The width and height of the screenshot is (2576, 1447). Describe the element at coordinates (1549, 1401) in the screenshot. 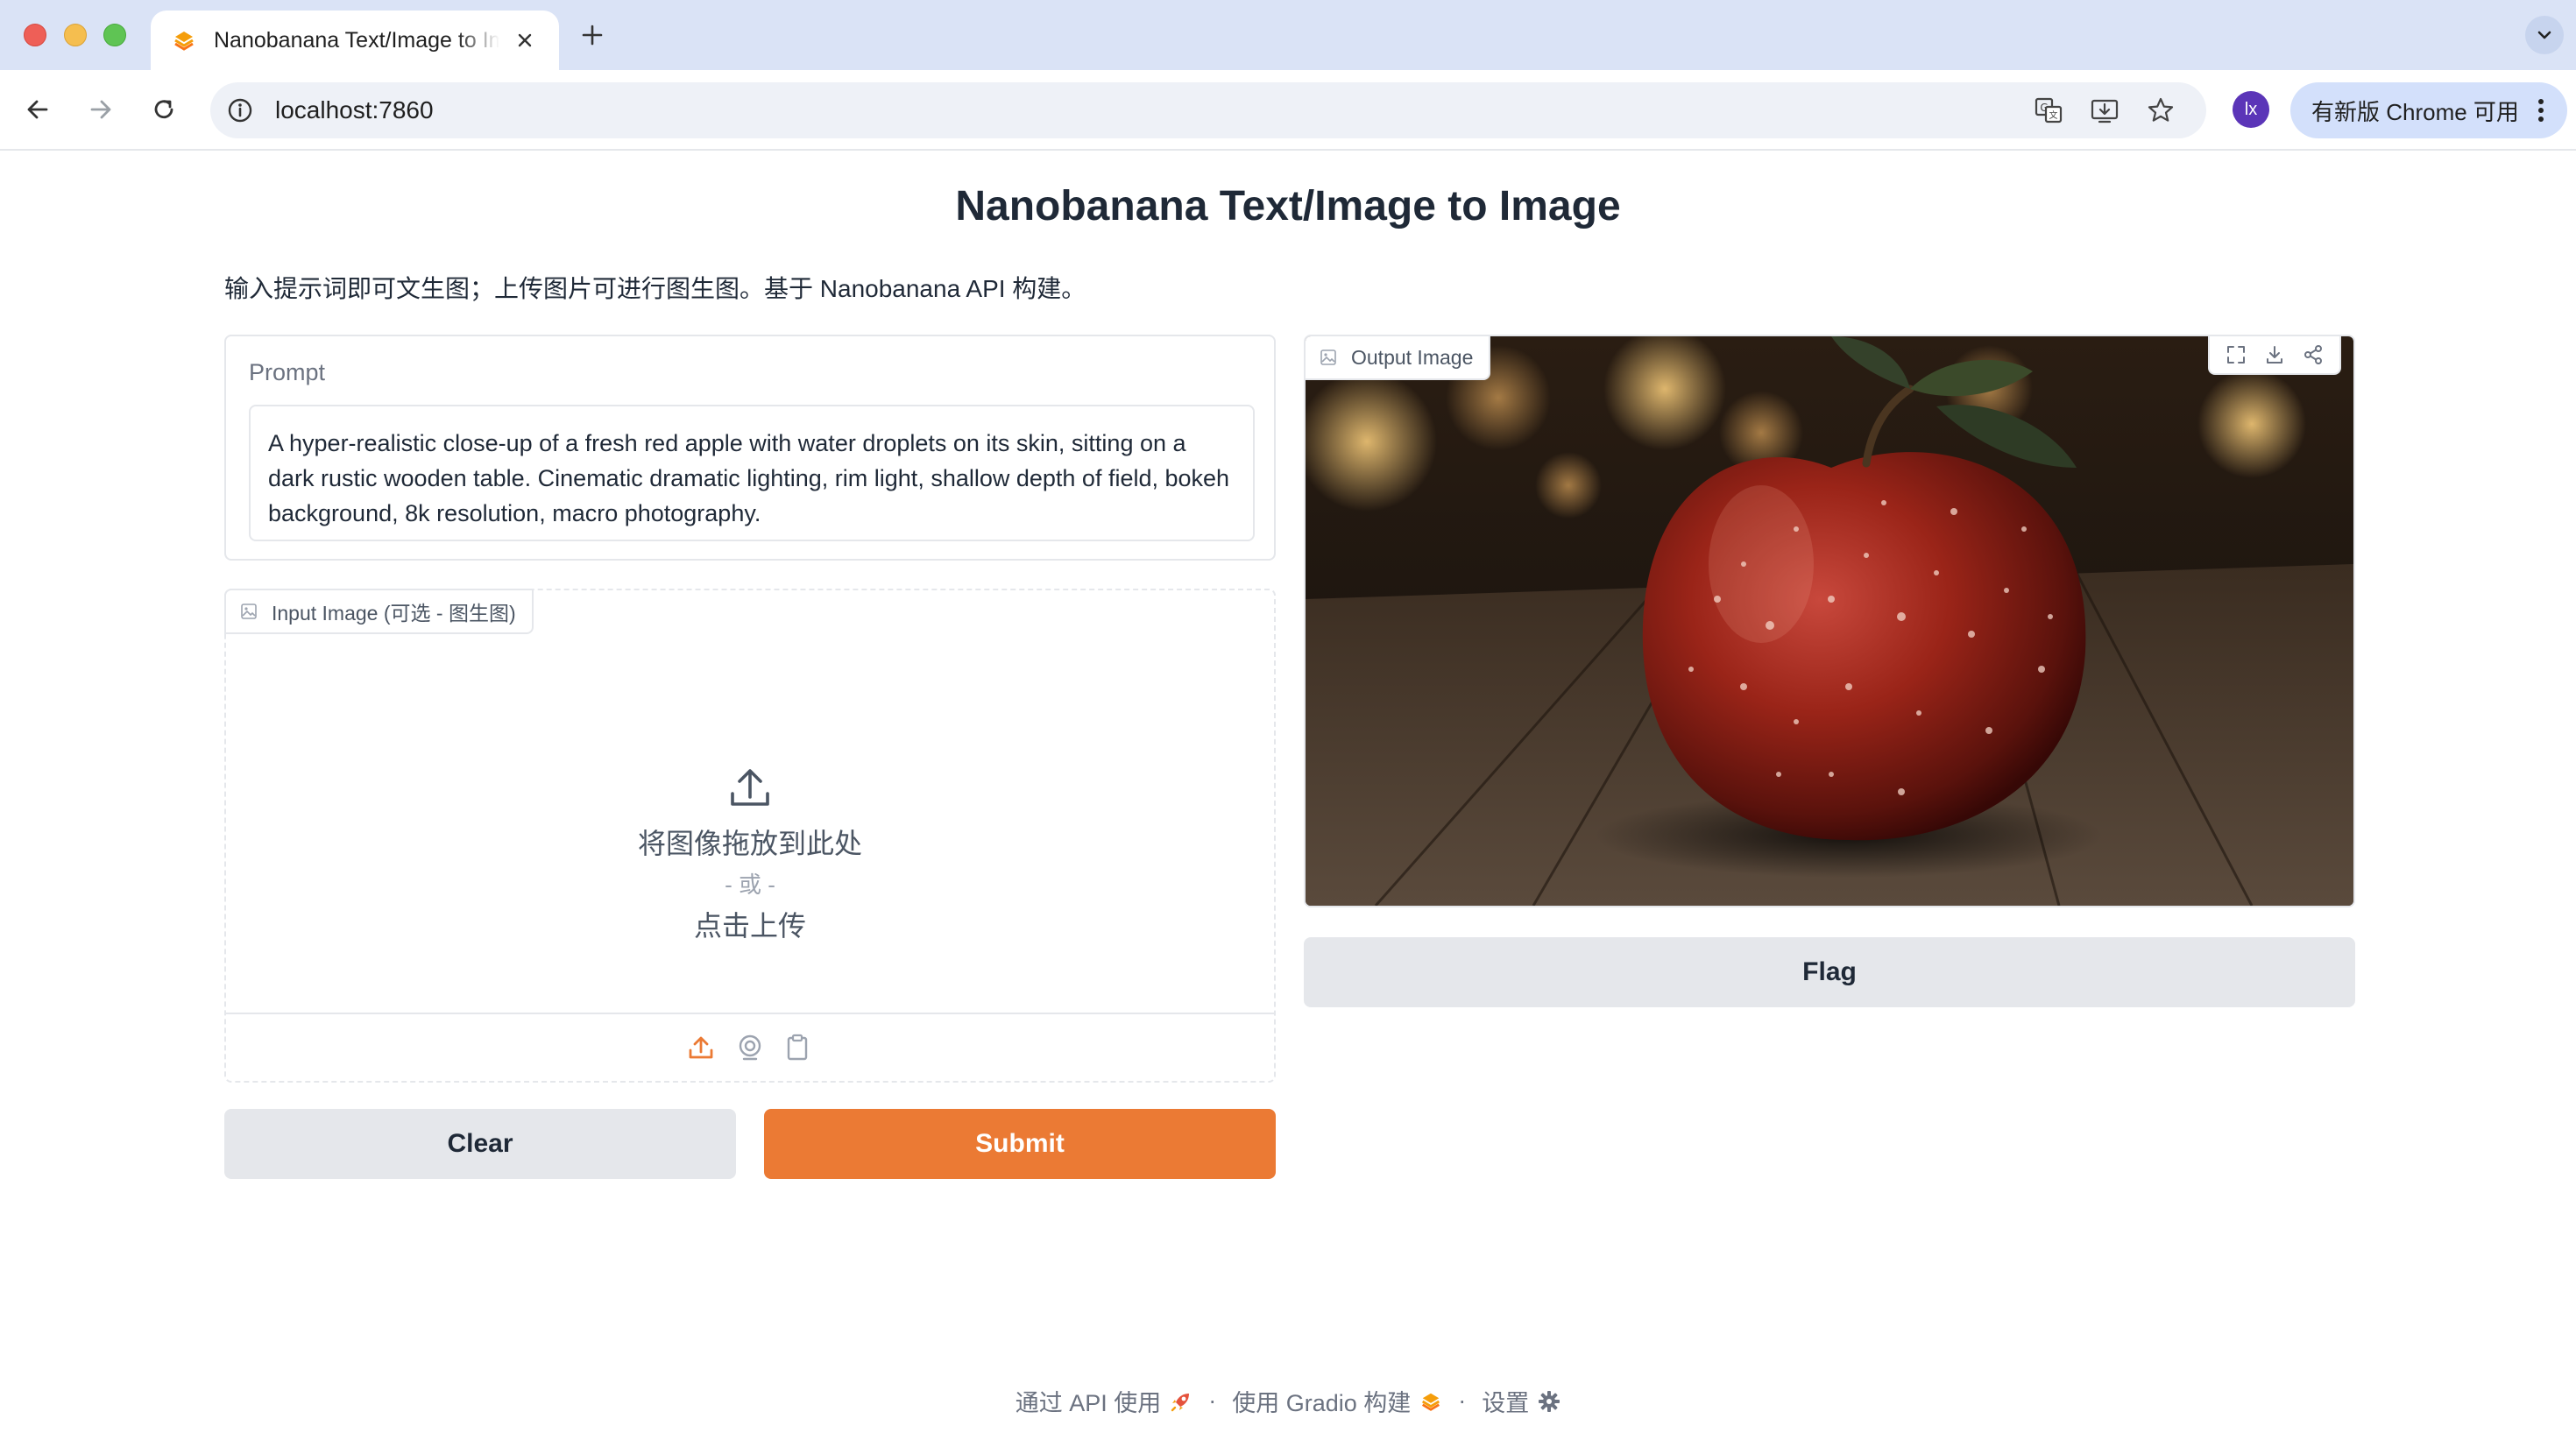

I see `gear-icon` at that location.